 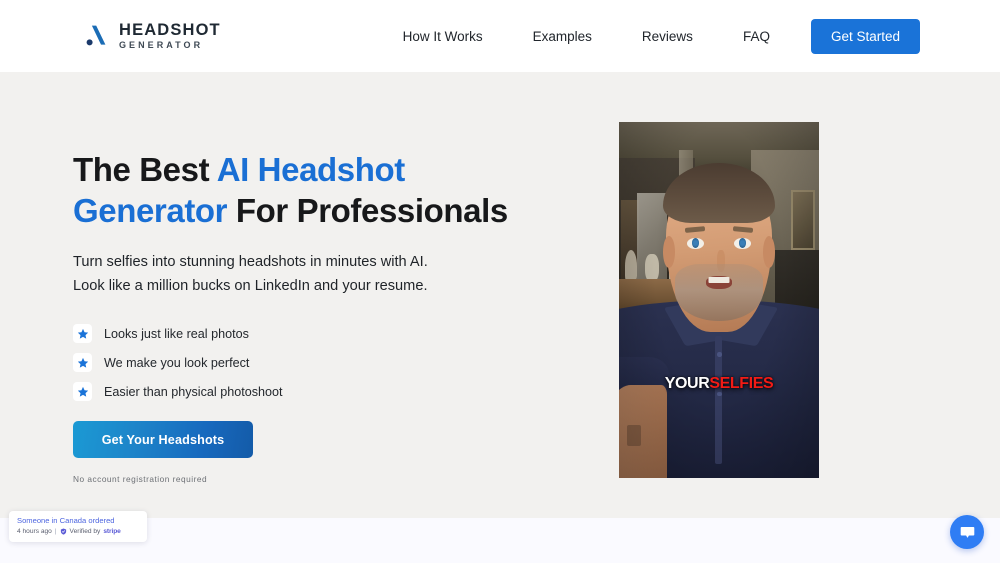 What do you see at coordinates (66, 520) in the screenshot?
I see `toast-title: Someone in Canada ordered` at bounding box center [66, 520].